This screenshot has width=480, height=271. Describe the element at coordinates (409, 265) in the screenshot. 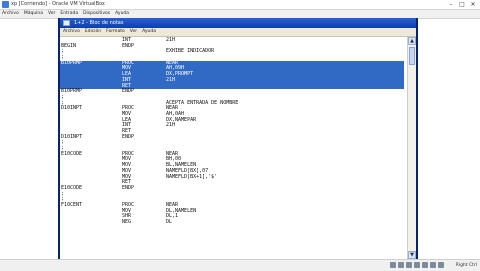

I see `usb-icon` at that location.